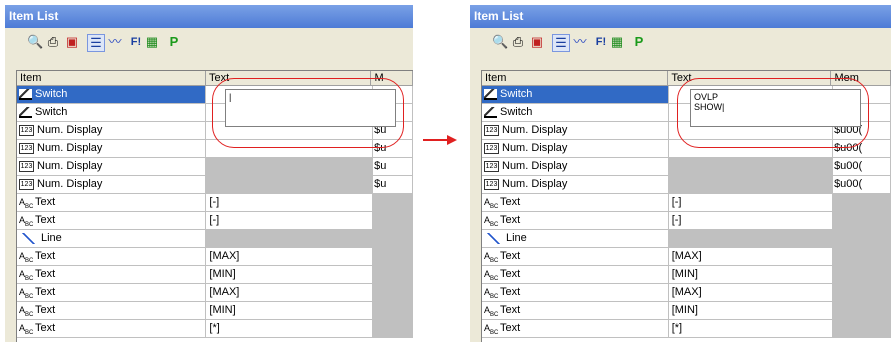  What do you see at coordinates (580, 42) in the screenshot?
I see `wave-icon: 〰` at bounding box center [580, 42].